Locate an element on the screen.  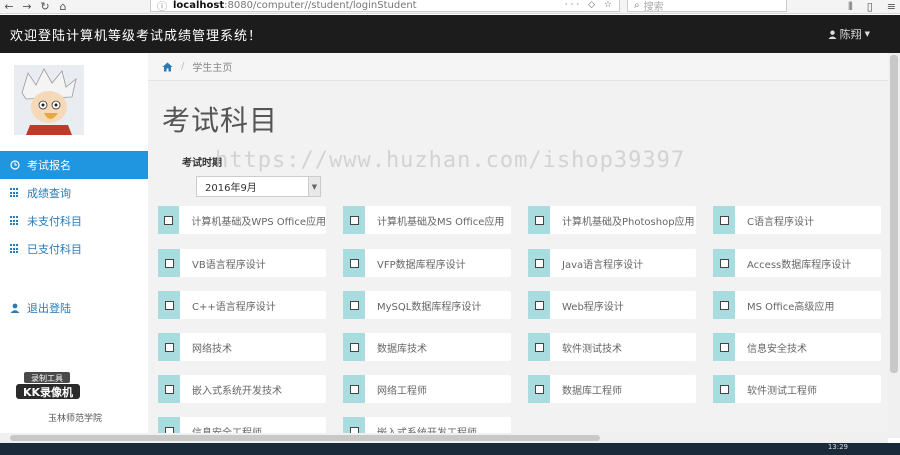
logout-link: 退出登陆 is located at coordinates (74, 308).